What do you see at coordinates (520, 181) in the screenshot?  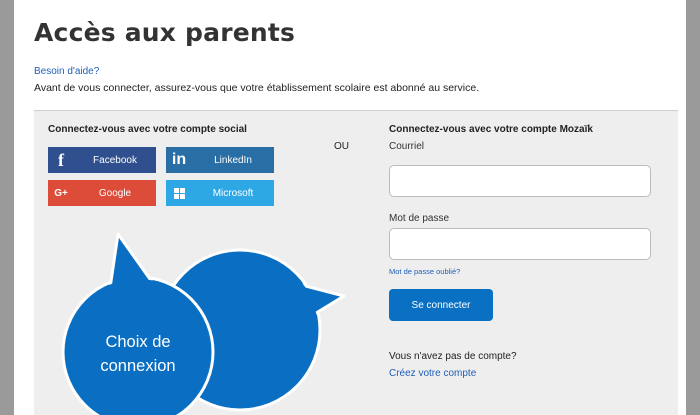 I see `email-field` at bounding box center [520, 181].